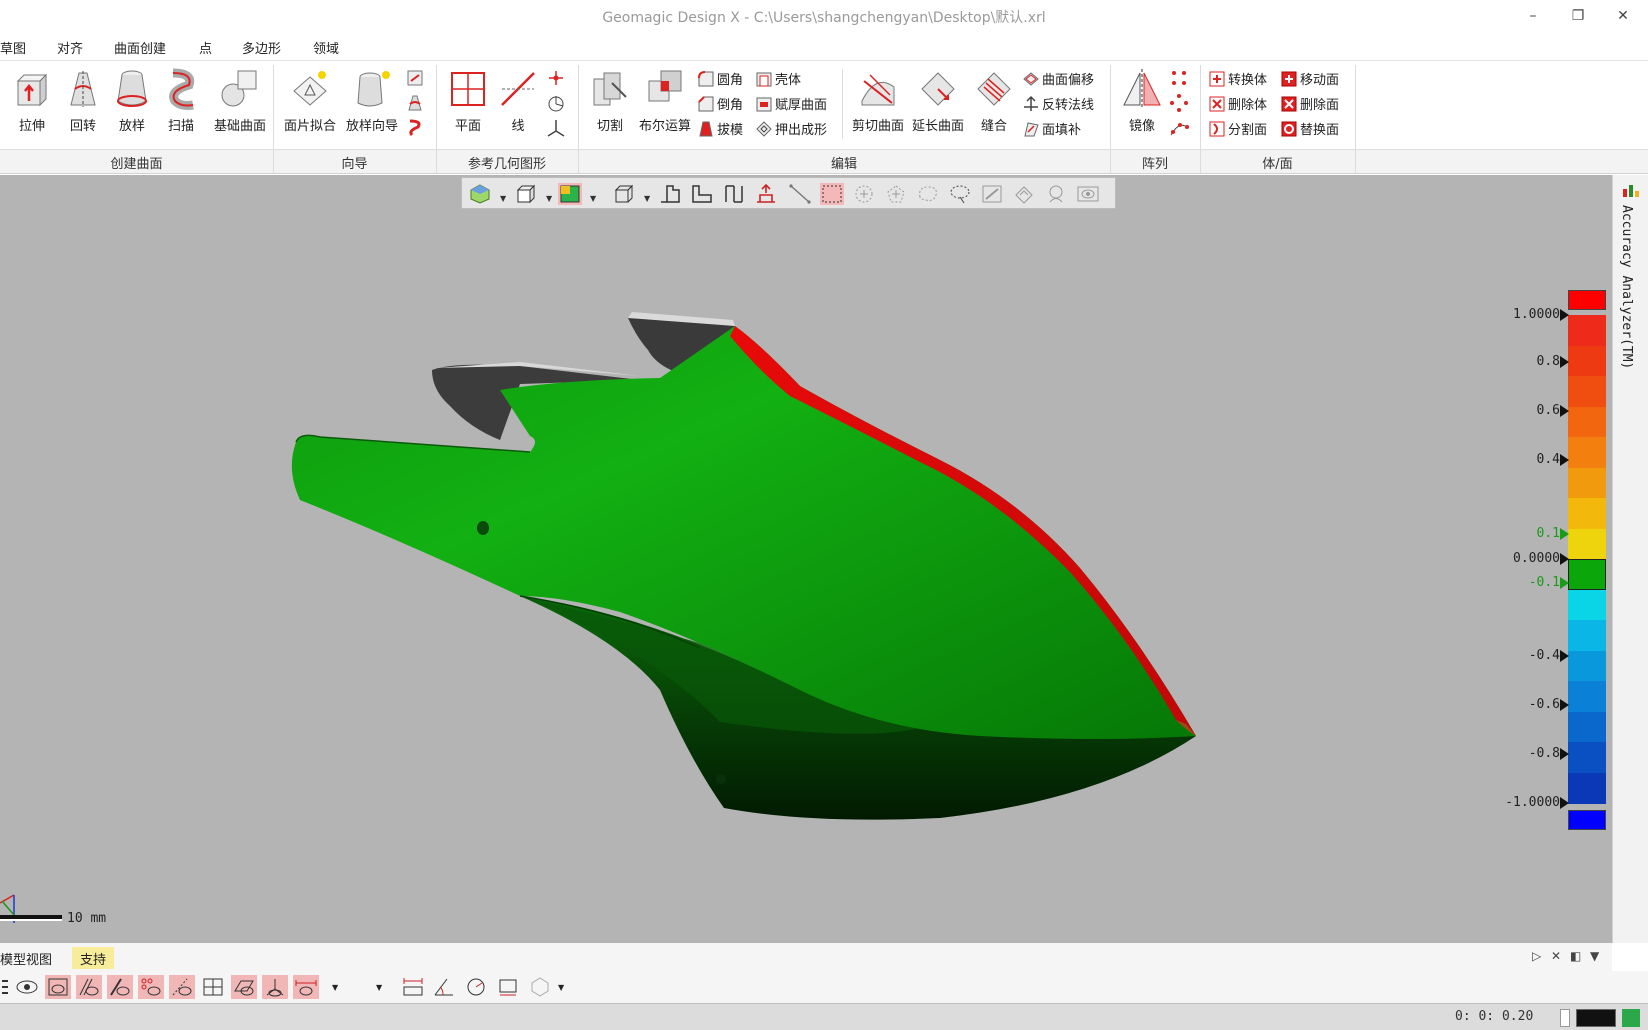 The width and height of the screenshot is (1648, 1030). Describe the element at coordinates (13, 47) in the screenshot. I see `menu-sketch: 草图` at that location.